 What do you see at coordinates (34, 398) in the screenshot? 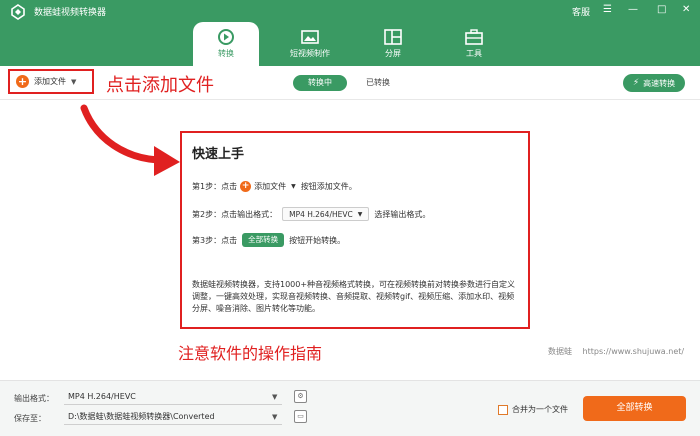
I see `output-format-label: 输出格式：` at bounding box center [34, 398].